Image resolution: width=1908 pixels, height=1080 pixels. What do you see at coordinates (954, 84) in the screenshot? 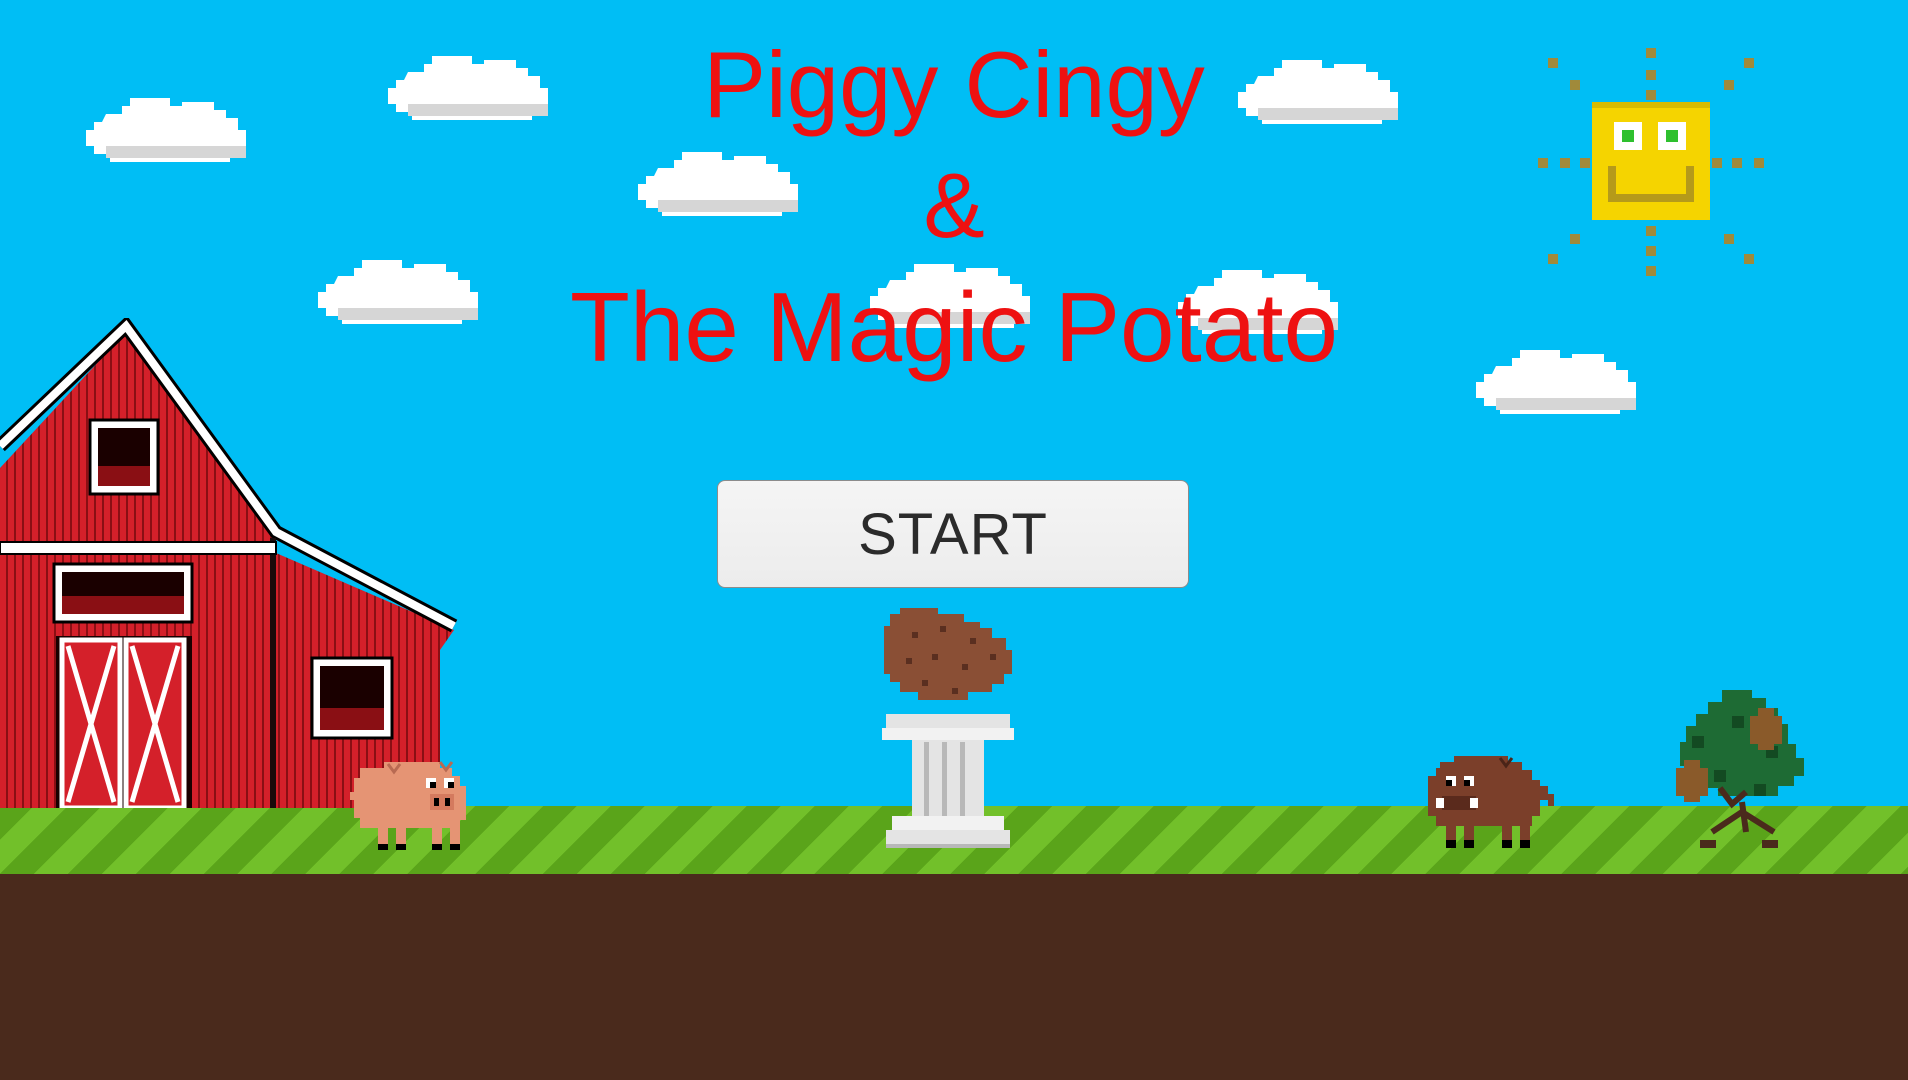
I see `game-title-line-1: Piggy Cingy` at bounding box center [954, 84].